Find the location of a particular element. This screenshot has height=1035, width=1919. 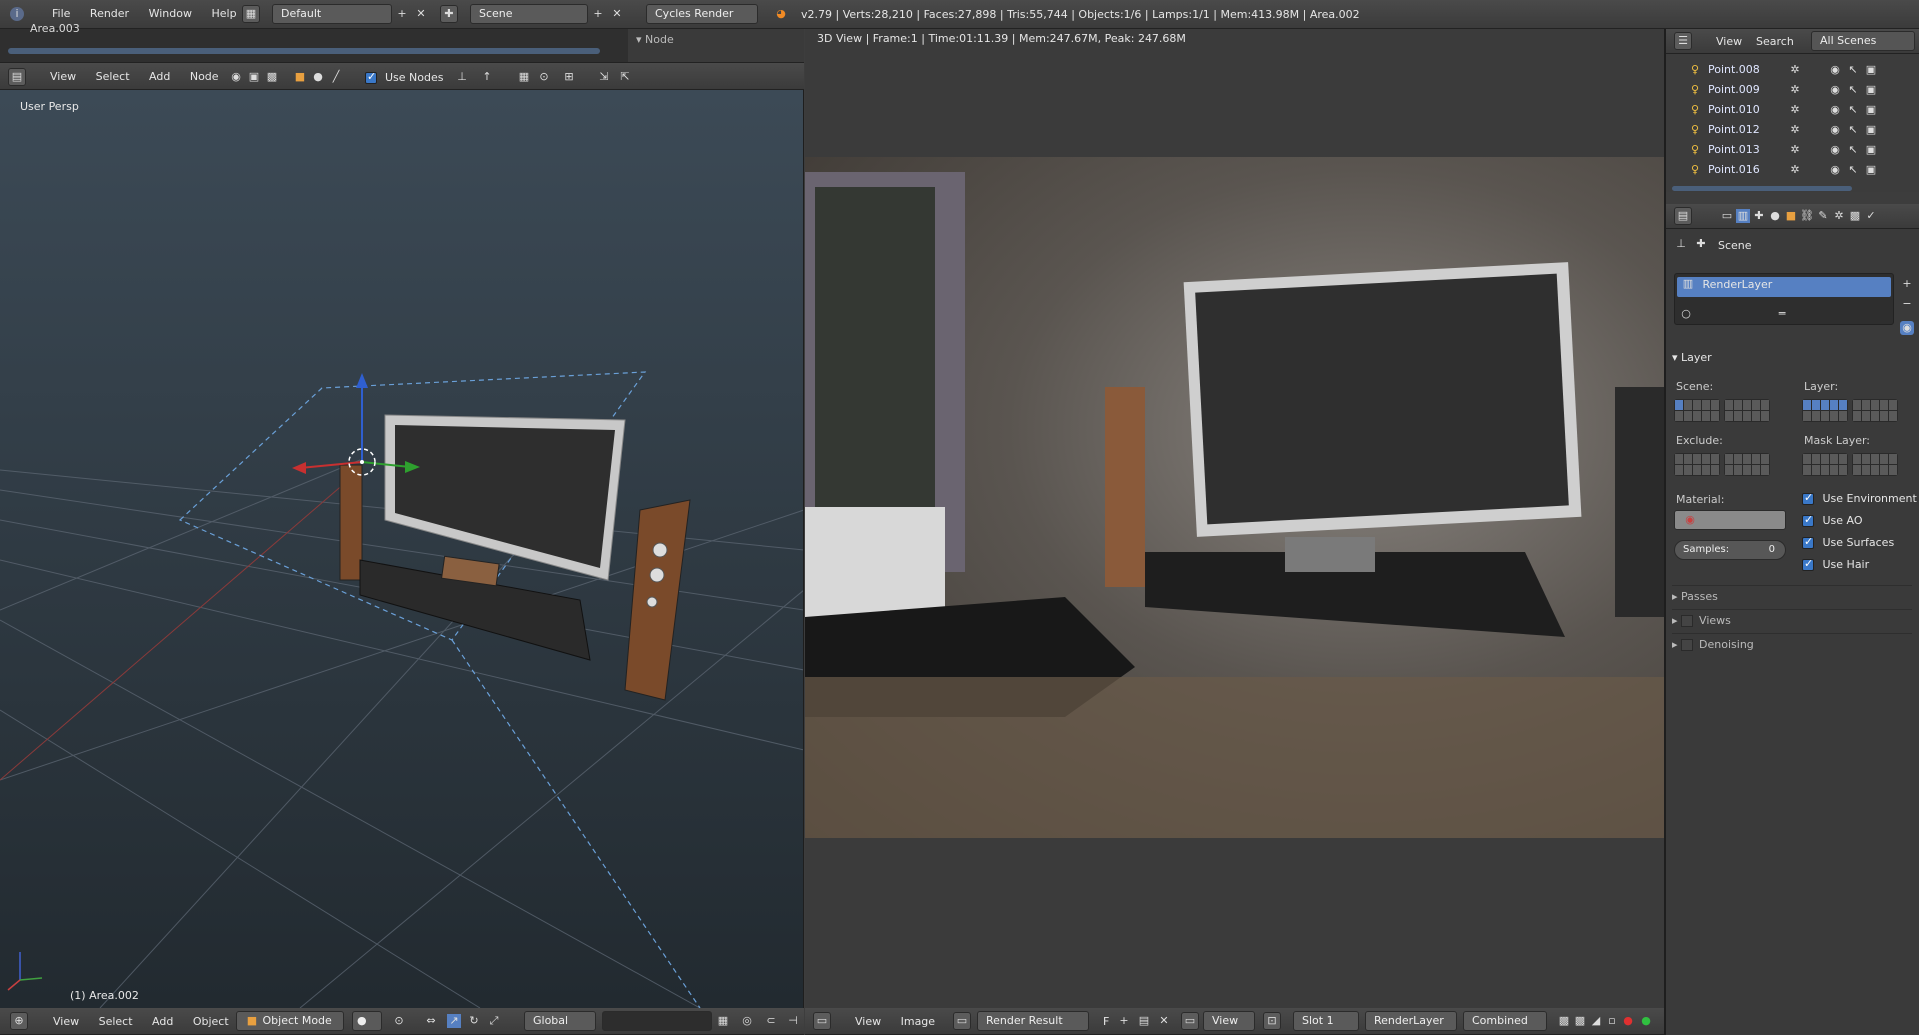

image-editor-type-icon: ▭ is located at coordinates (822, 1021).